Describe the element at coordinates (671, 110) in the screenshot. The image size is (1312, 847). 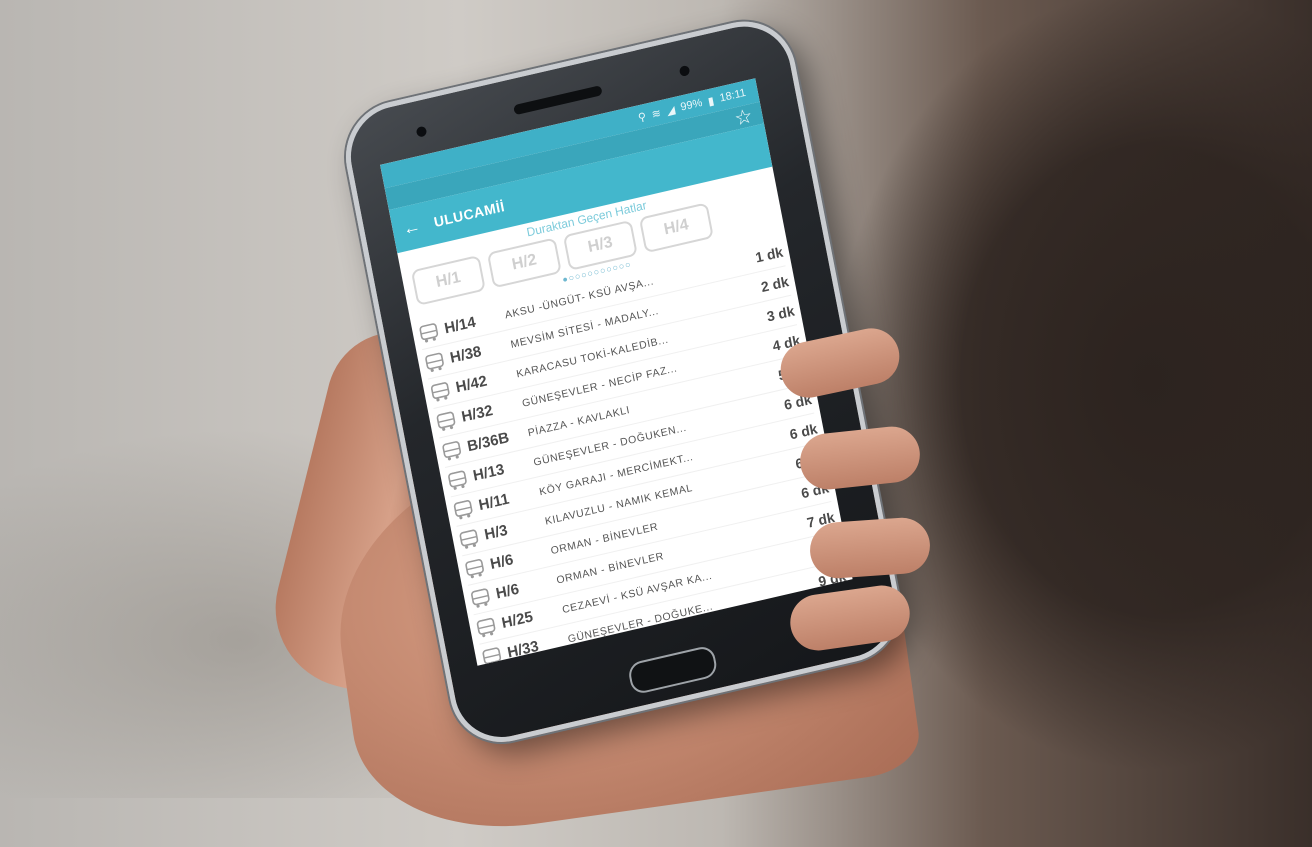
I see `signal-icon: ◢` at that location.